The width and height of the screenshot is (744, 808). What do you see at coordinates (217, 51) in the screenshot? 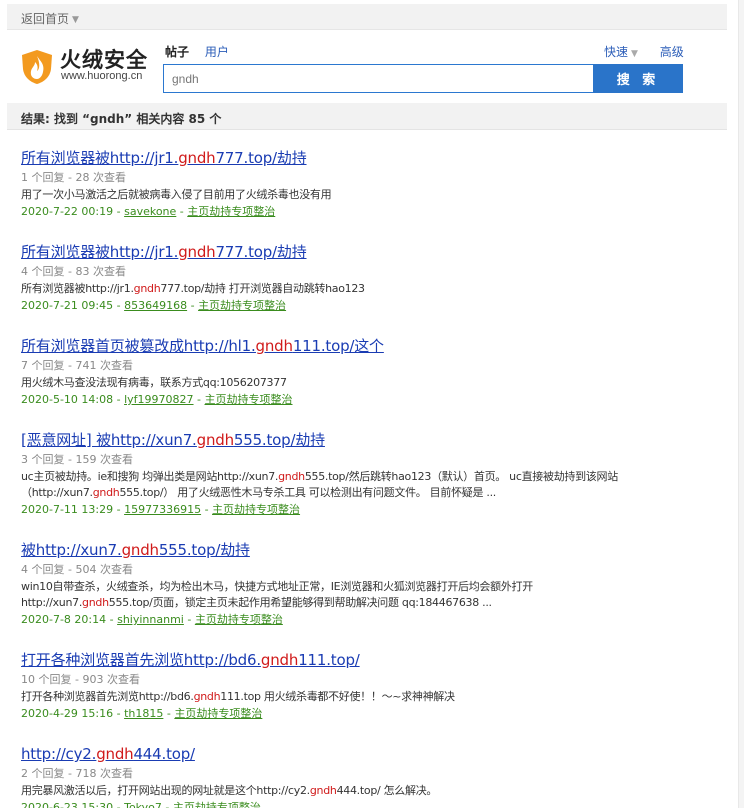
I see `tab-users: 用户` at bounding box center [217, 51].